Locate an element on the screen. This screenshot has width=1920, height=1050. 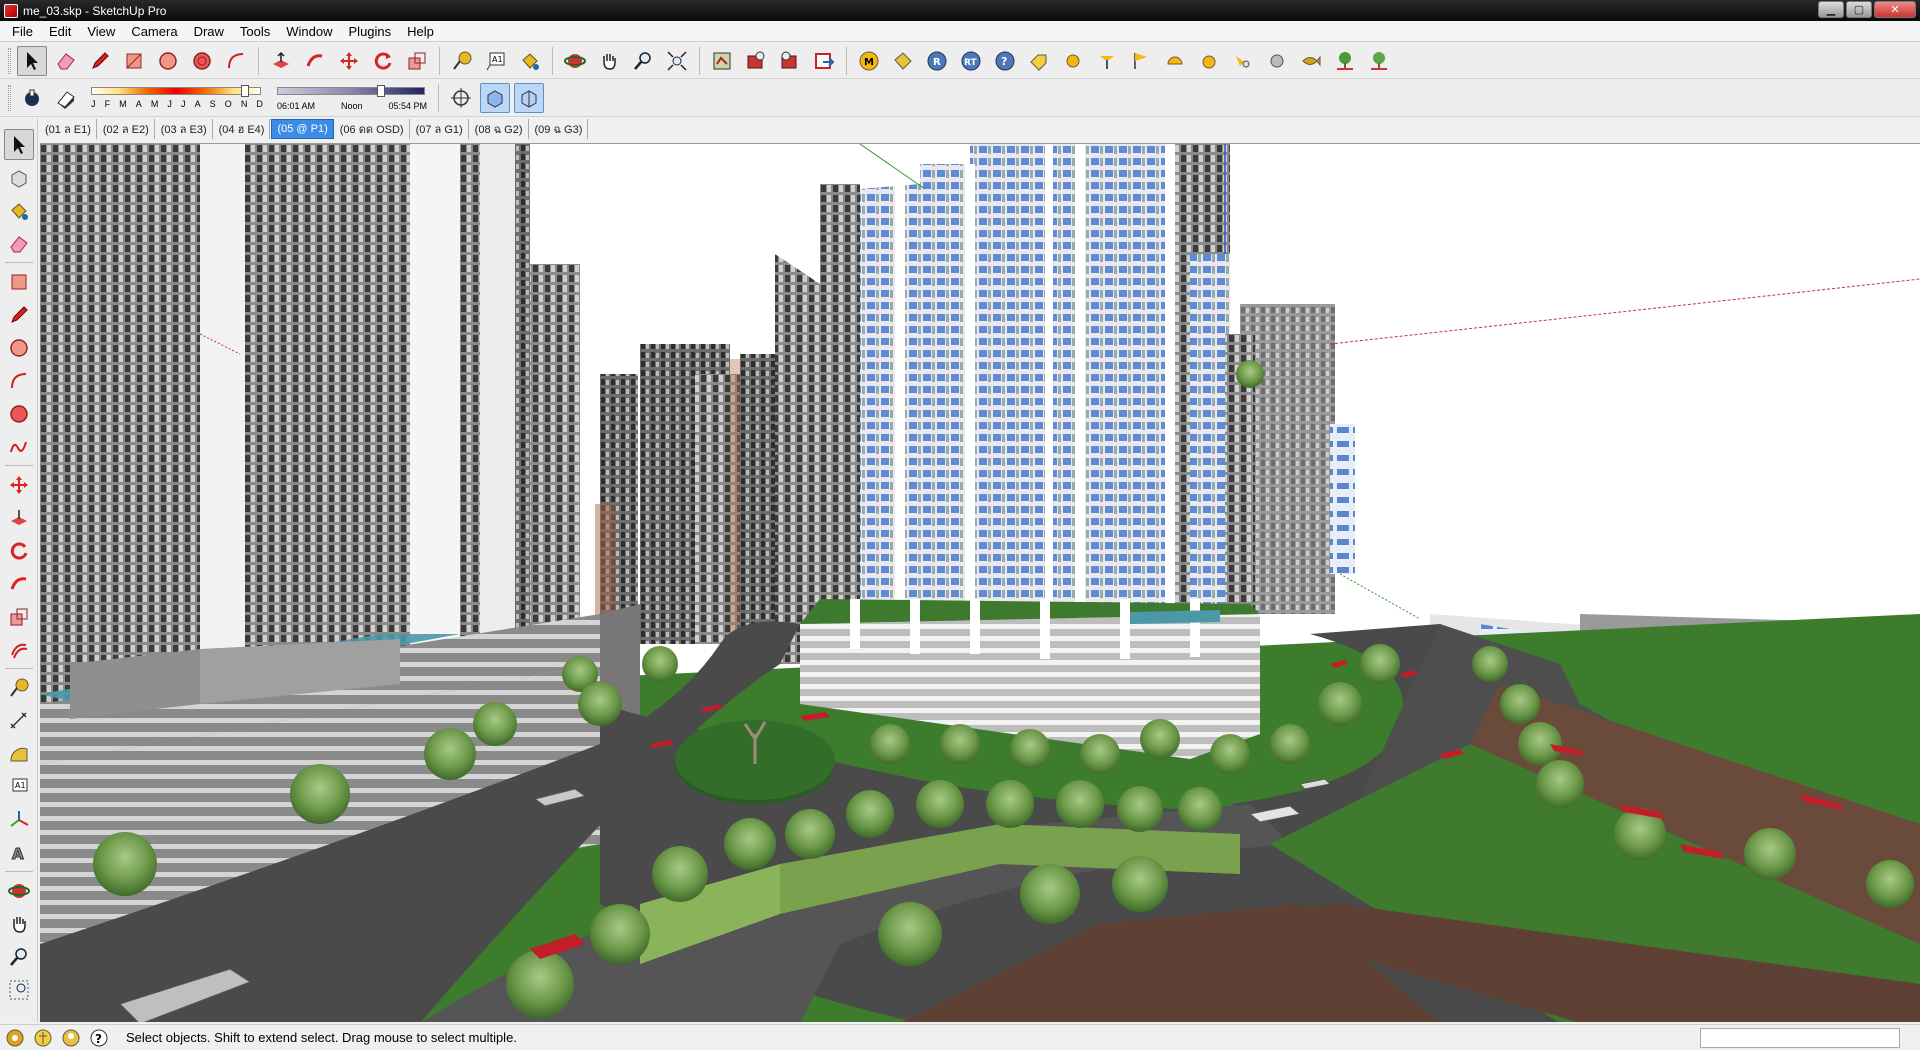
left-follow-me-button is located at coordinates (19, 583).